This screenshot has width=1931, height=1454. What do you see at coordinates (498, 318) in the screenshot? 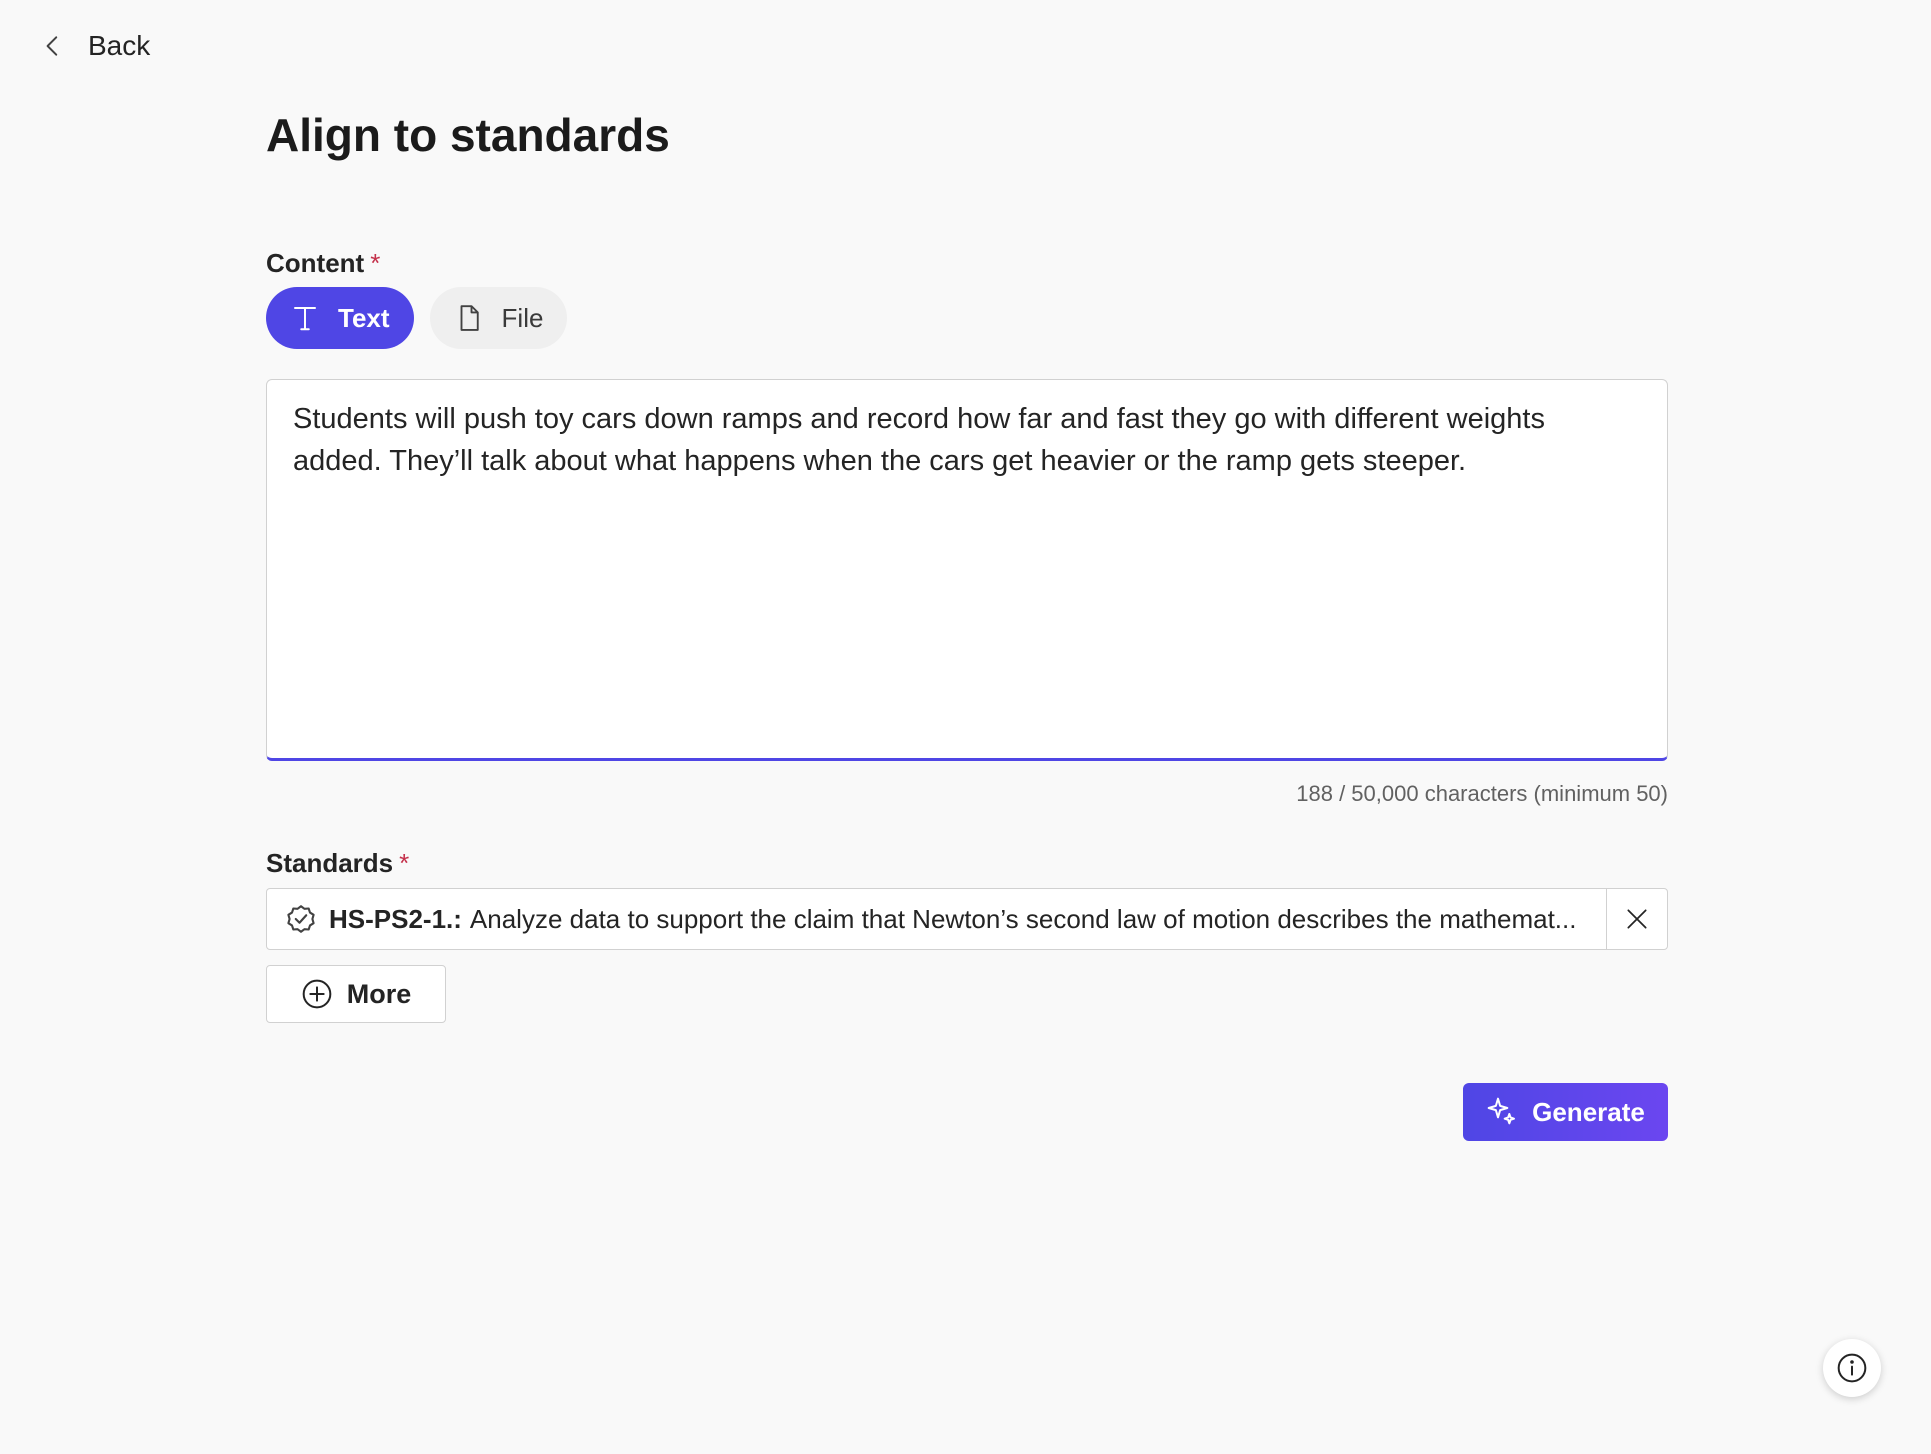
I see `tab-file: File` at bounding box center [498, 318].